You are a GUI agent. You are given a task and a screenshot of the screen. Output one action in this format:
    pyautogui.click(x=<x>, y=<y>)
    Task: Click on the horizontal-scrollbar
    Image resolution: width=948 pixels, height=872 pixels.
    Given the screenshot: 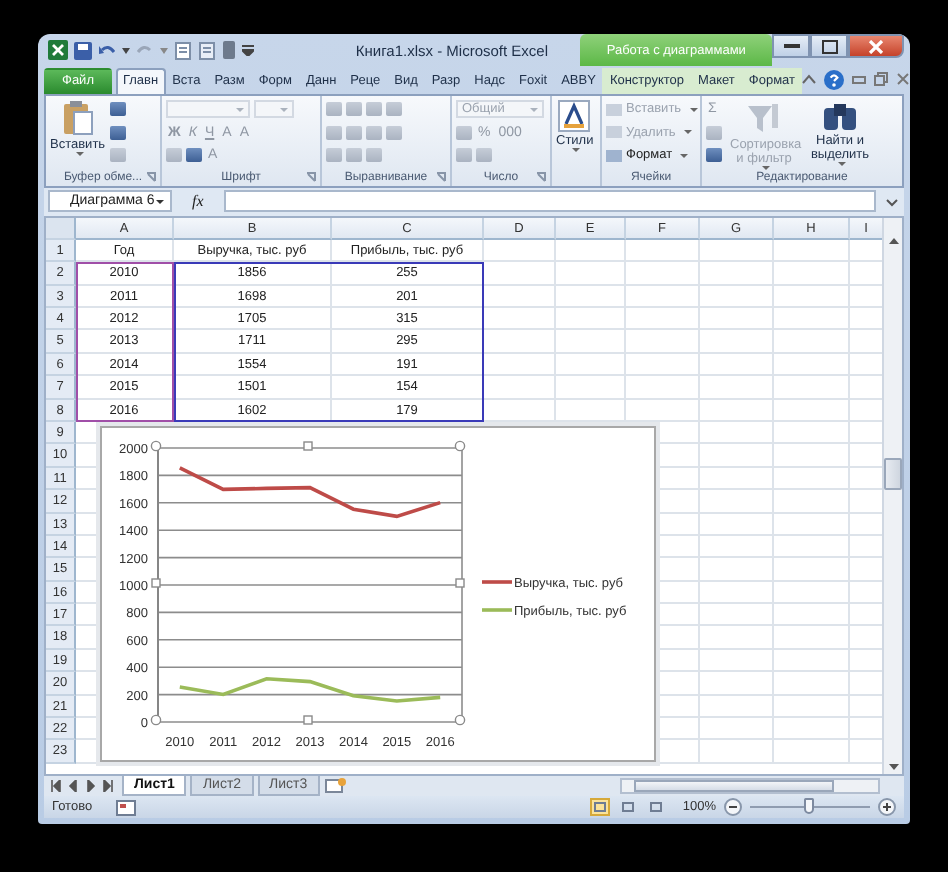 What is the action you would take?
    pyautogui.click(x=750, y=786)
    